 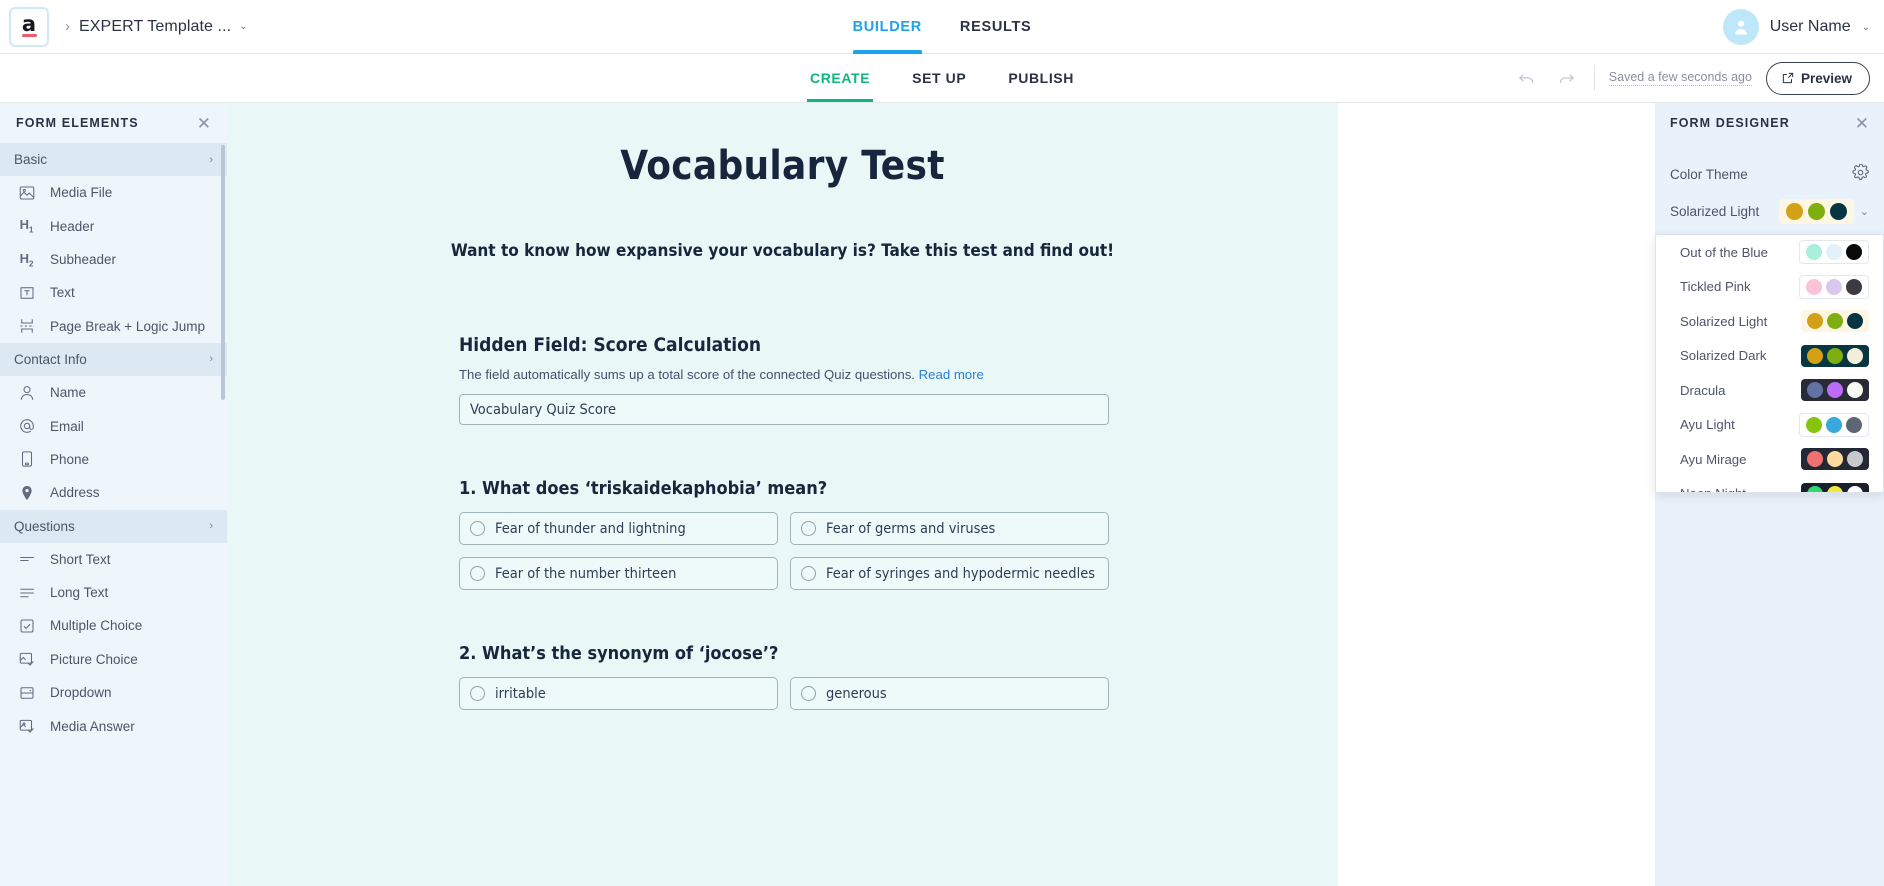 What do you see at coordinates (113, 292) in the screenshot?
I see `sidebar-item-text: Text` at bounding box center [113, 292].